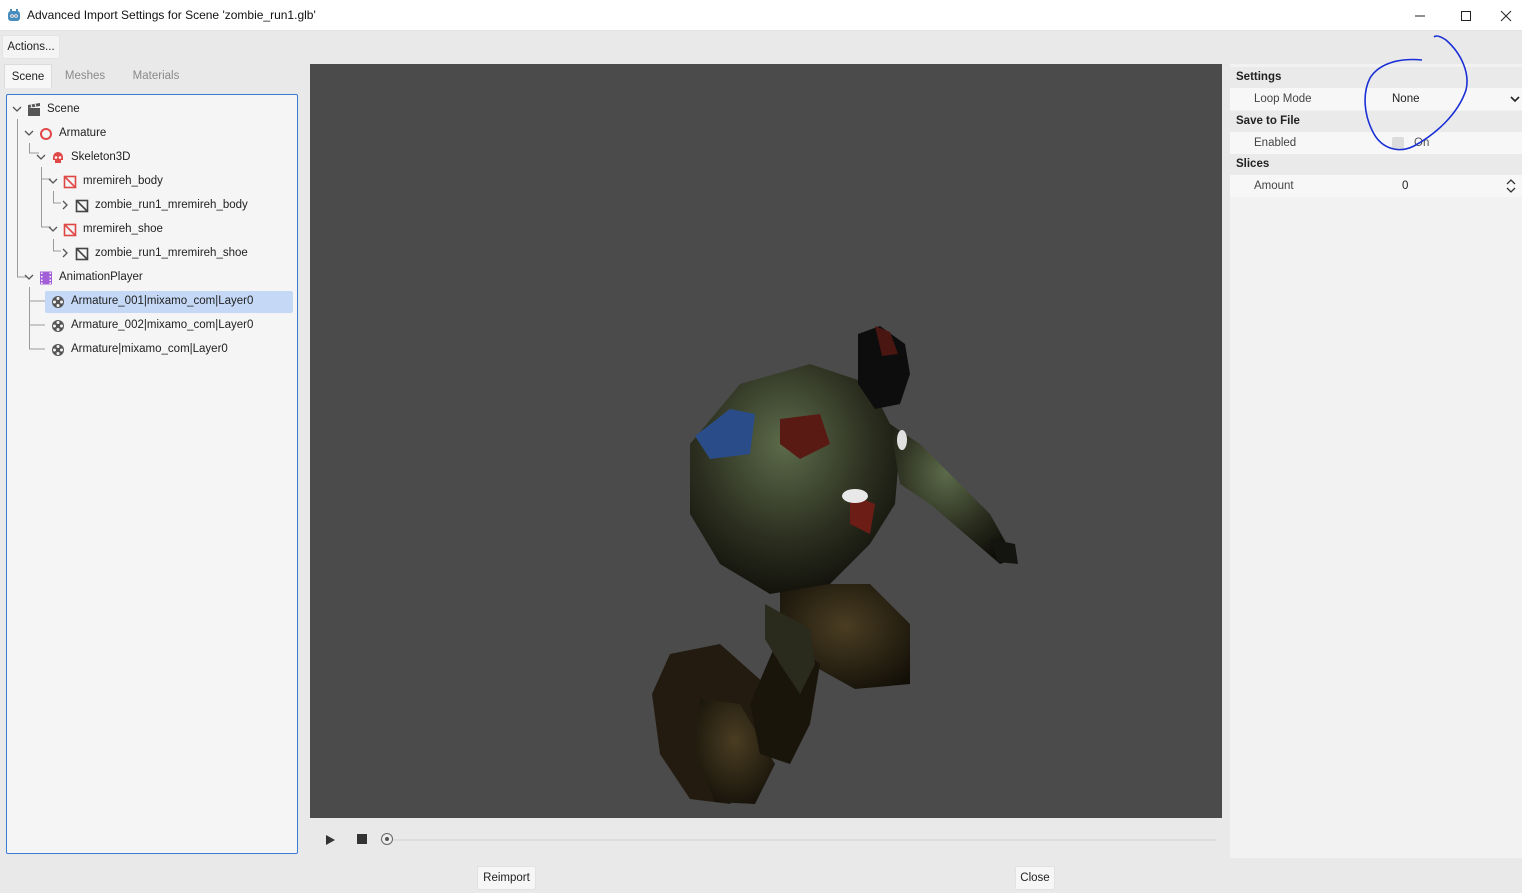 The image size is (1522, 893). I want to click on tree-item-label: Armature_001|mixamo_com|Layer0, so click(162, 301).